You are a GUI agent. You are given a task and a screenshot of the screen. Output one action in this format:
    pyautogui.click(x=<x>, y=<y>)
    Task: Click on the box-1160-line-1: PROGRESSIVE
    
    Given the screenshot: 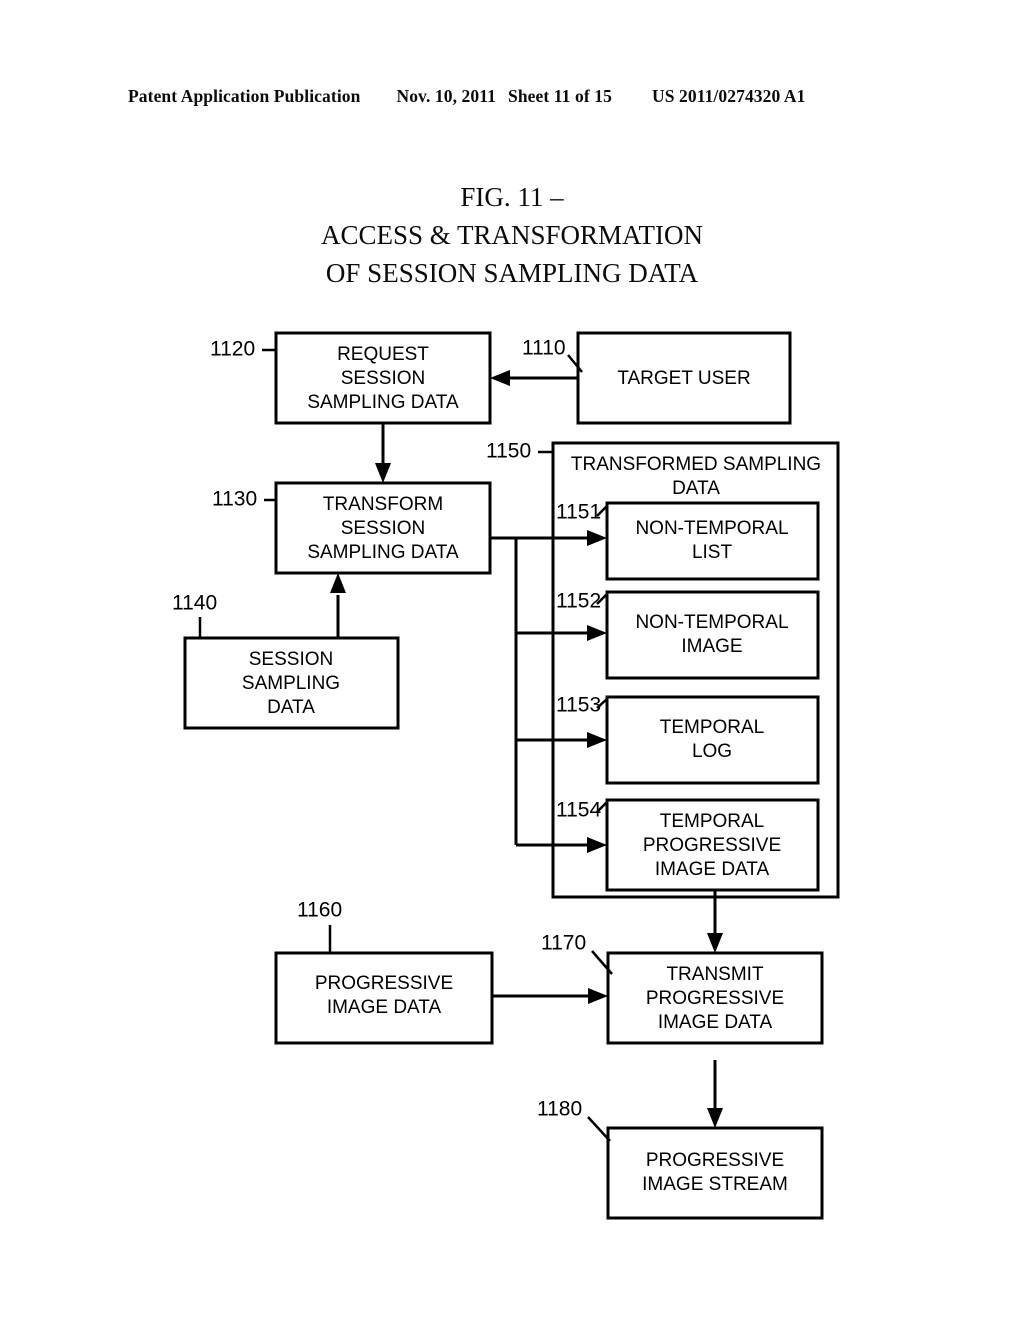 What is the action you would take?
    pyautogui.click(x=384, y=983)
    